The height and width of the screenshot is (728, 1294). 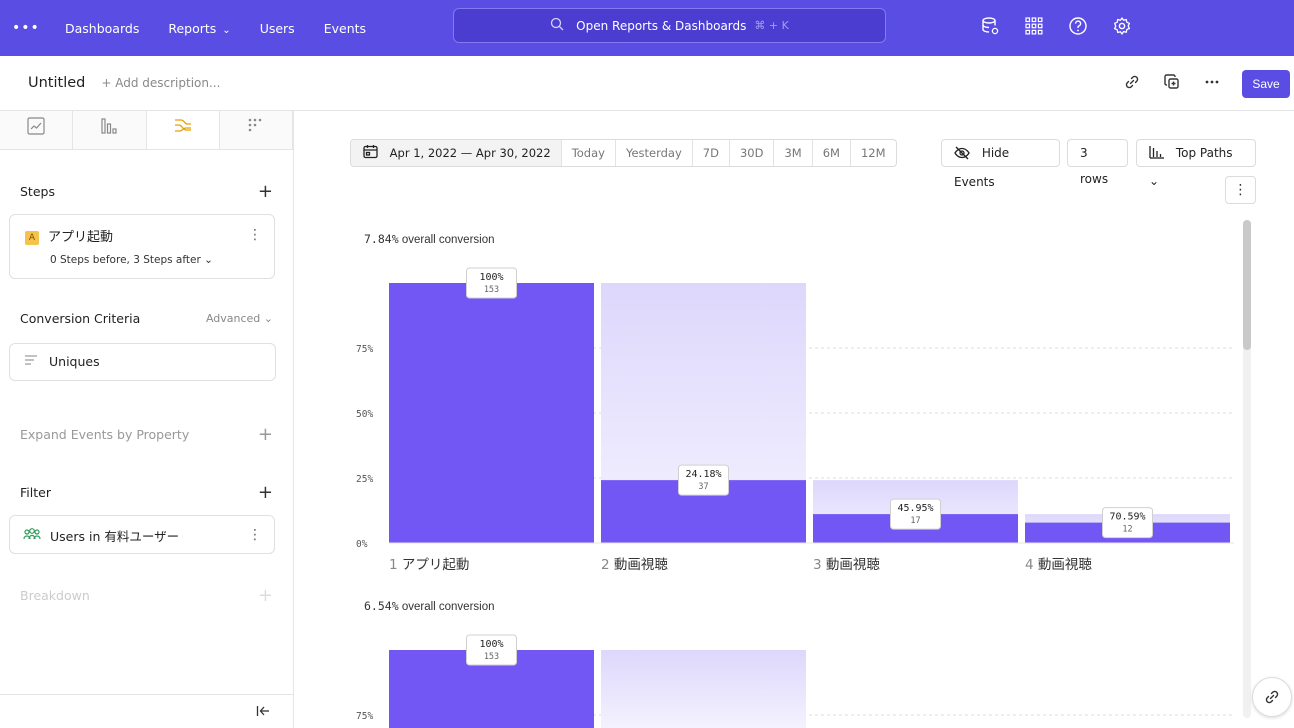 What do you see at coordinates (105, 434) in the screenshot?
I see `expand-label: Expand Events by Property` at bounding box center [105, 434].